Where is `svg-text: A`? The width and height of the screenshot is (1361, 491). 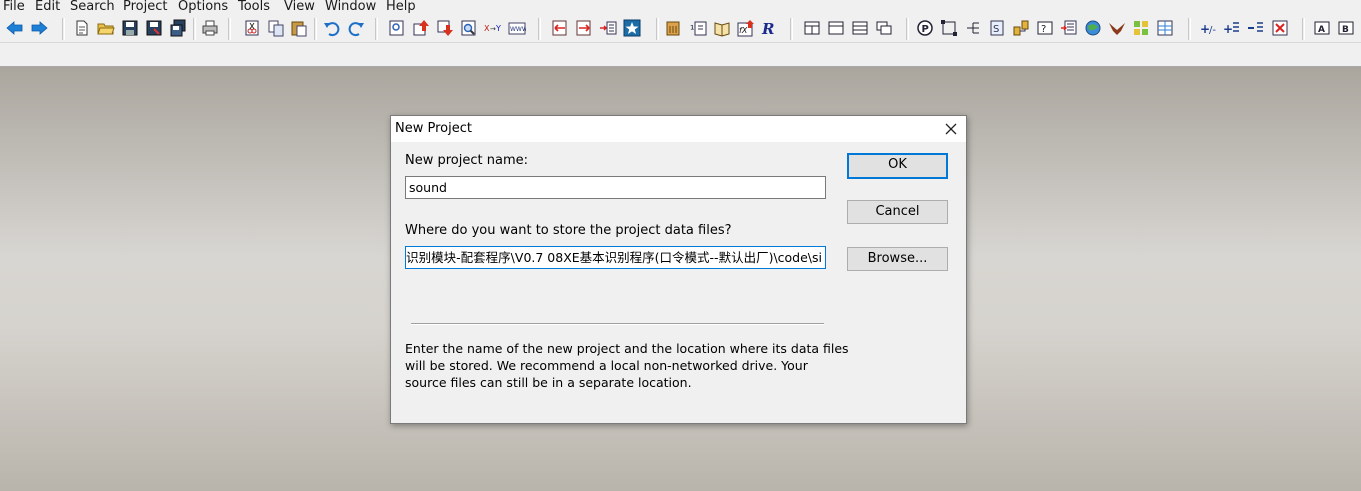 svg-text: A is located at coordinates (1321, 30).